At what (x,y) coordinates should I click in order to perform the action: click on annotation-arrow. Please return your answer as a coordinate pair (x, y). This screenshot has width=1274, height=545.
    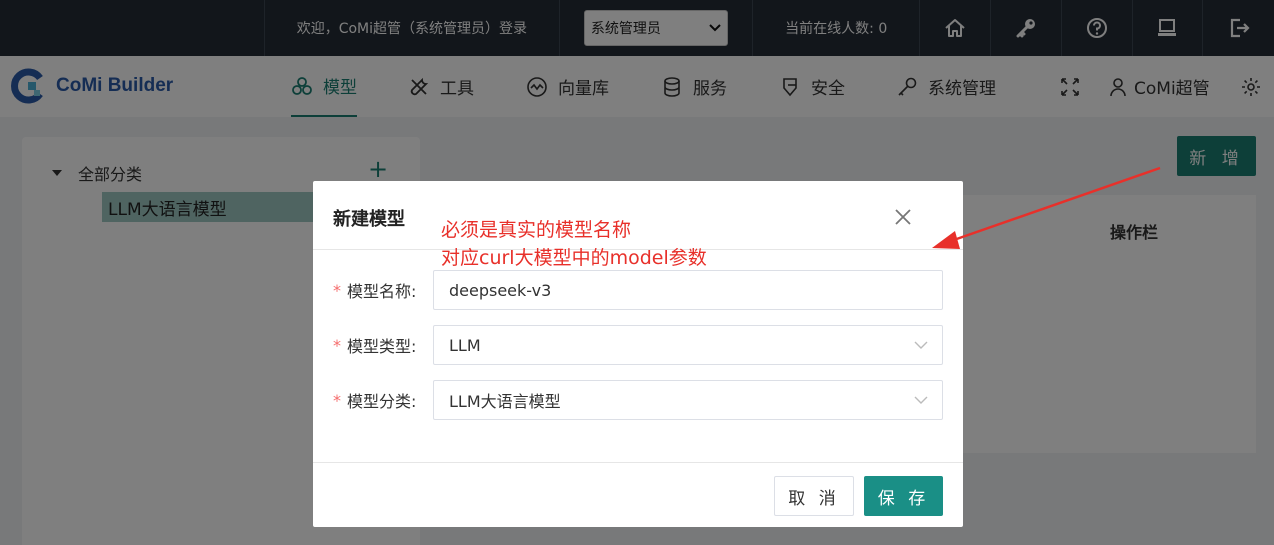
    Looking at the image, I should click on (1046, 207).